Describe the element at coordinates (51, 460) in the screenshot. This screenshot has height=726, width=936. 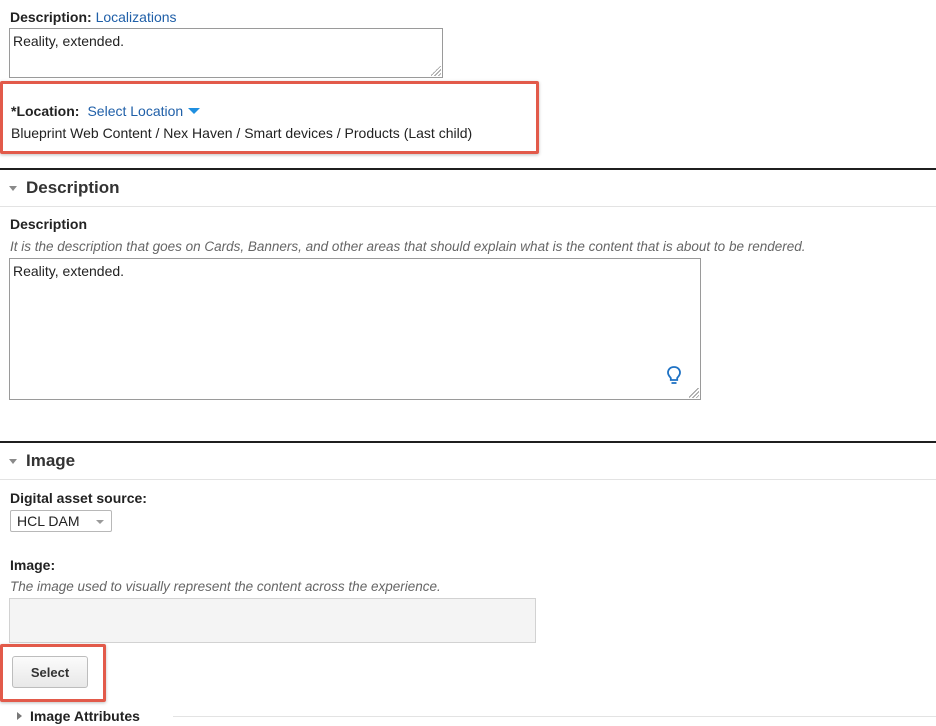
I see `image-section-title: Image` at that location.